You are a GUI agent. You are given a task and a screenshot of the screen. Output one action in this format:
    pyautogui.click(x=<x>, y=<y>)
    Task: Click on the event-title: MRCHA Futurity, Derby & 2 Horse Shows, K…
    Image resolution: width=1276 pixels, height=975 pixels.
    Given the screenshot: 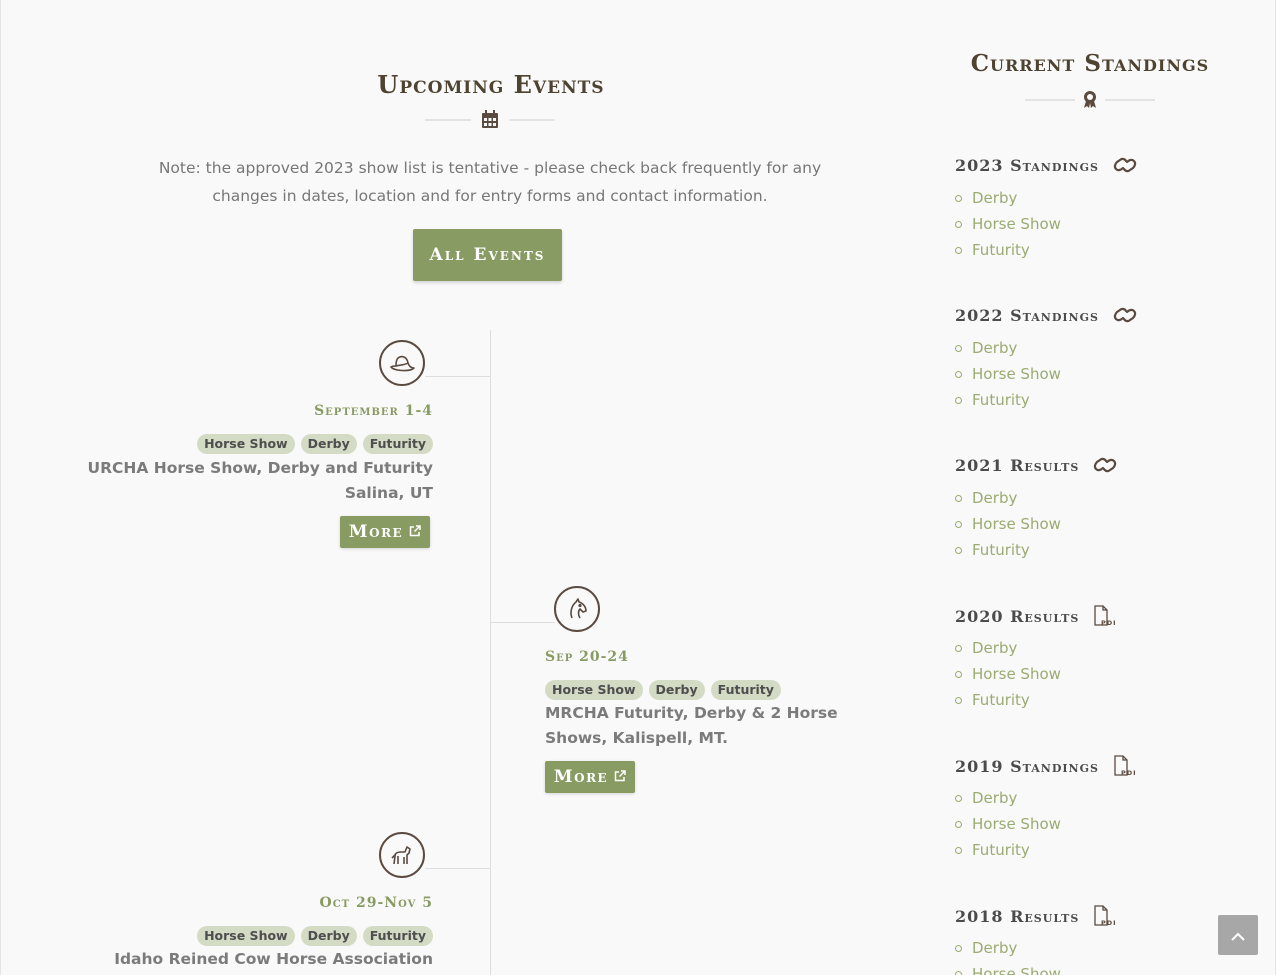 What is the action you would take?
    pyautogui.click(x=691, y=726)
    